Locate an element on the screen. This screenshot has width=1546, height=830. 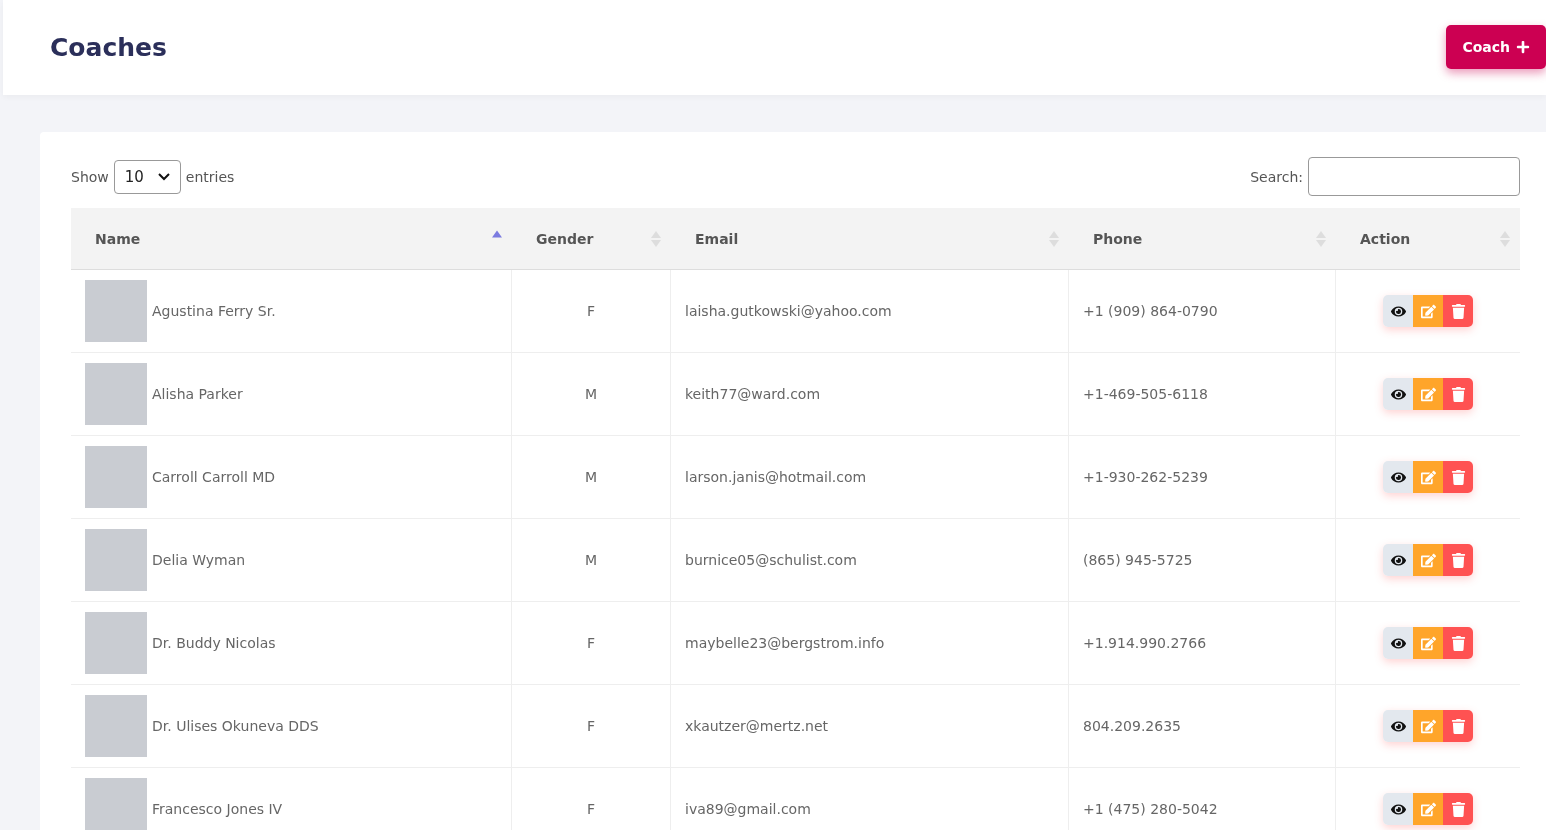
table-cell: larson.janis@hotmail.com is located at coordinates (870, 477).